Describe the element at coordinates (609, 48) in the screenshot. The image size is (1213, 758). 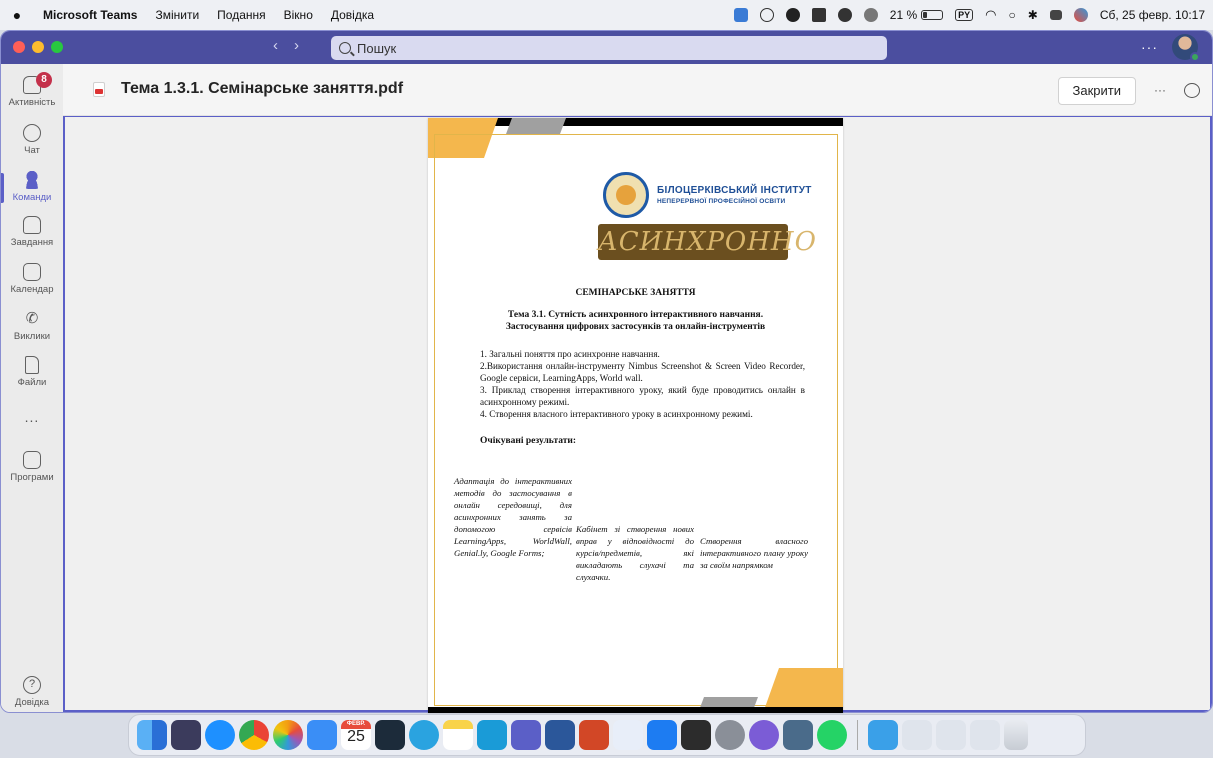
I see `search-input: Пошук` at that location.